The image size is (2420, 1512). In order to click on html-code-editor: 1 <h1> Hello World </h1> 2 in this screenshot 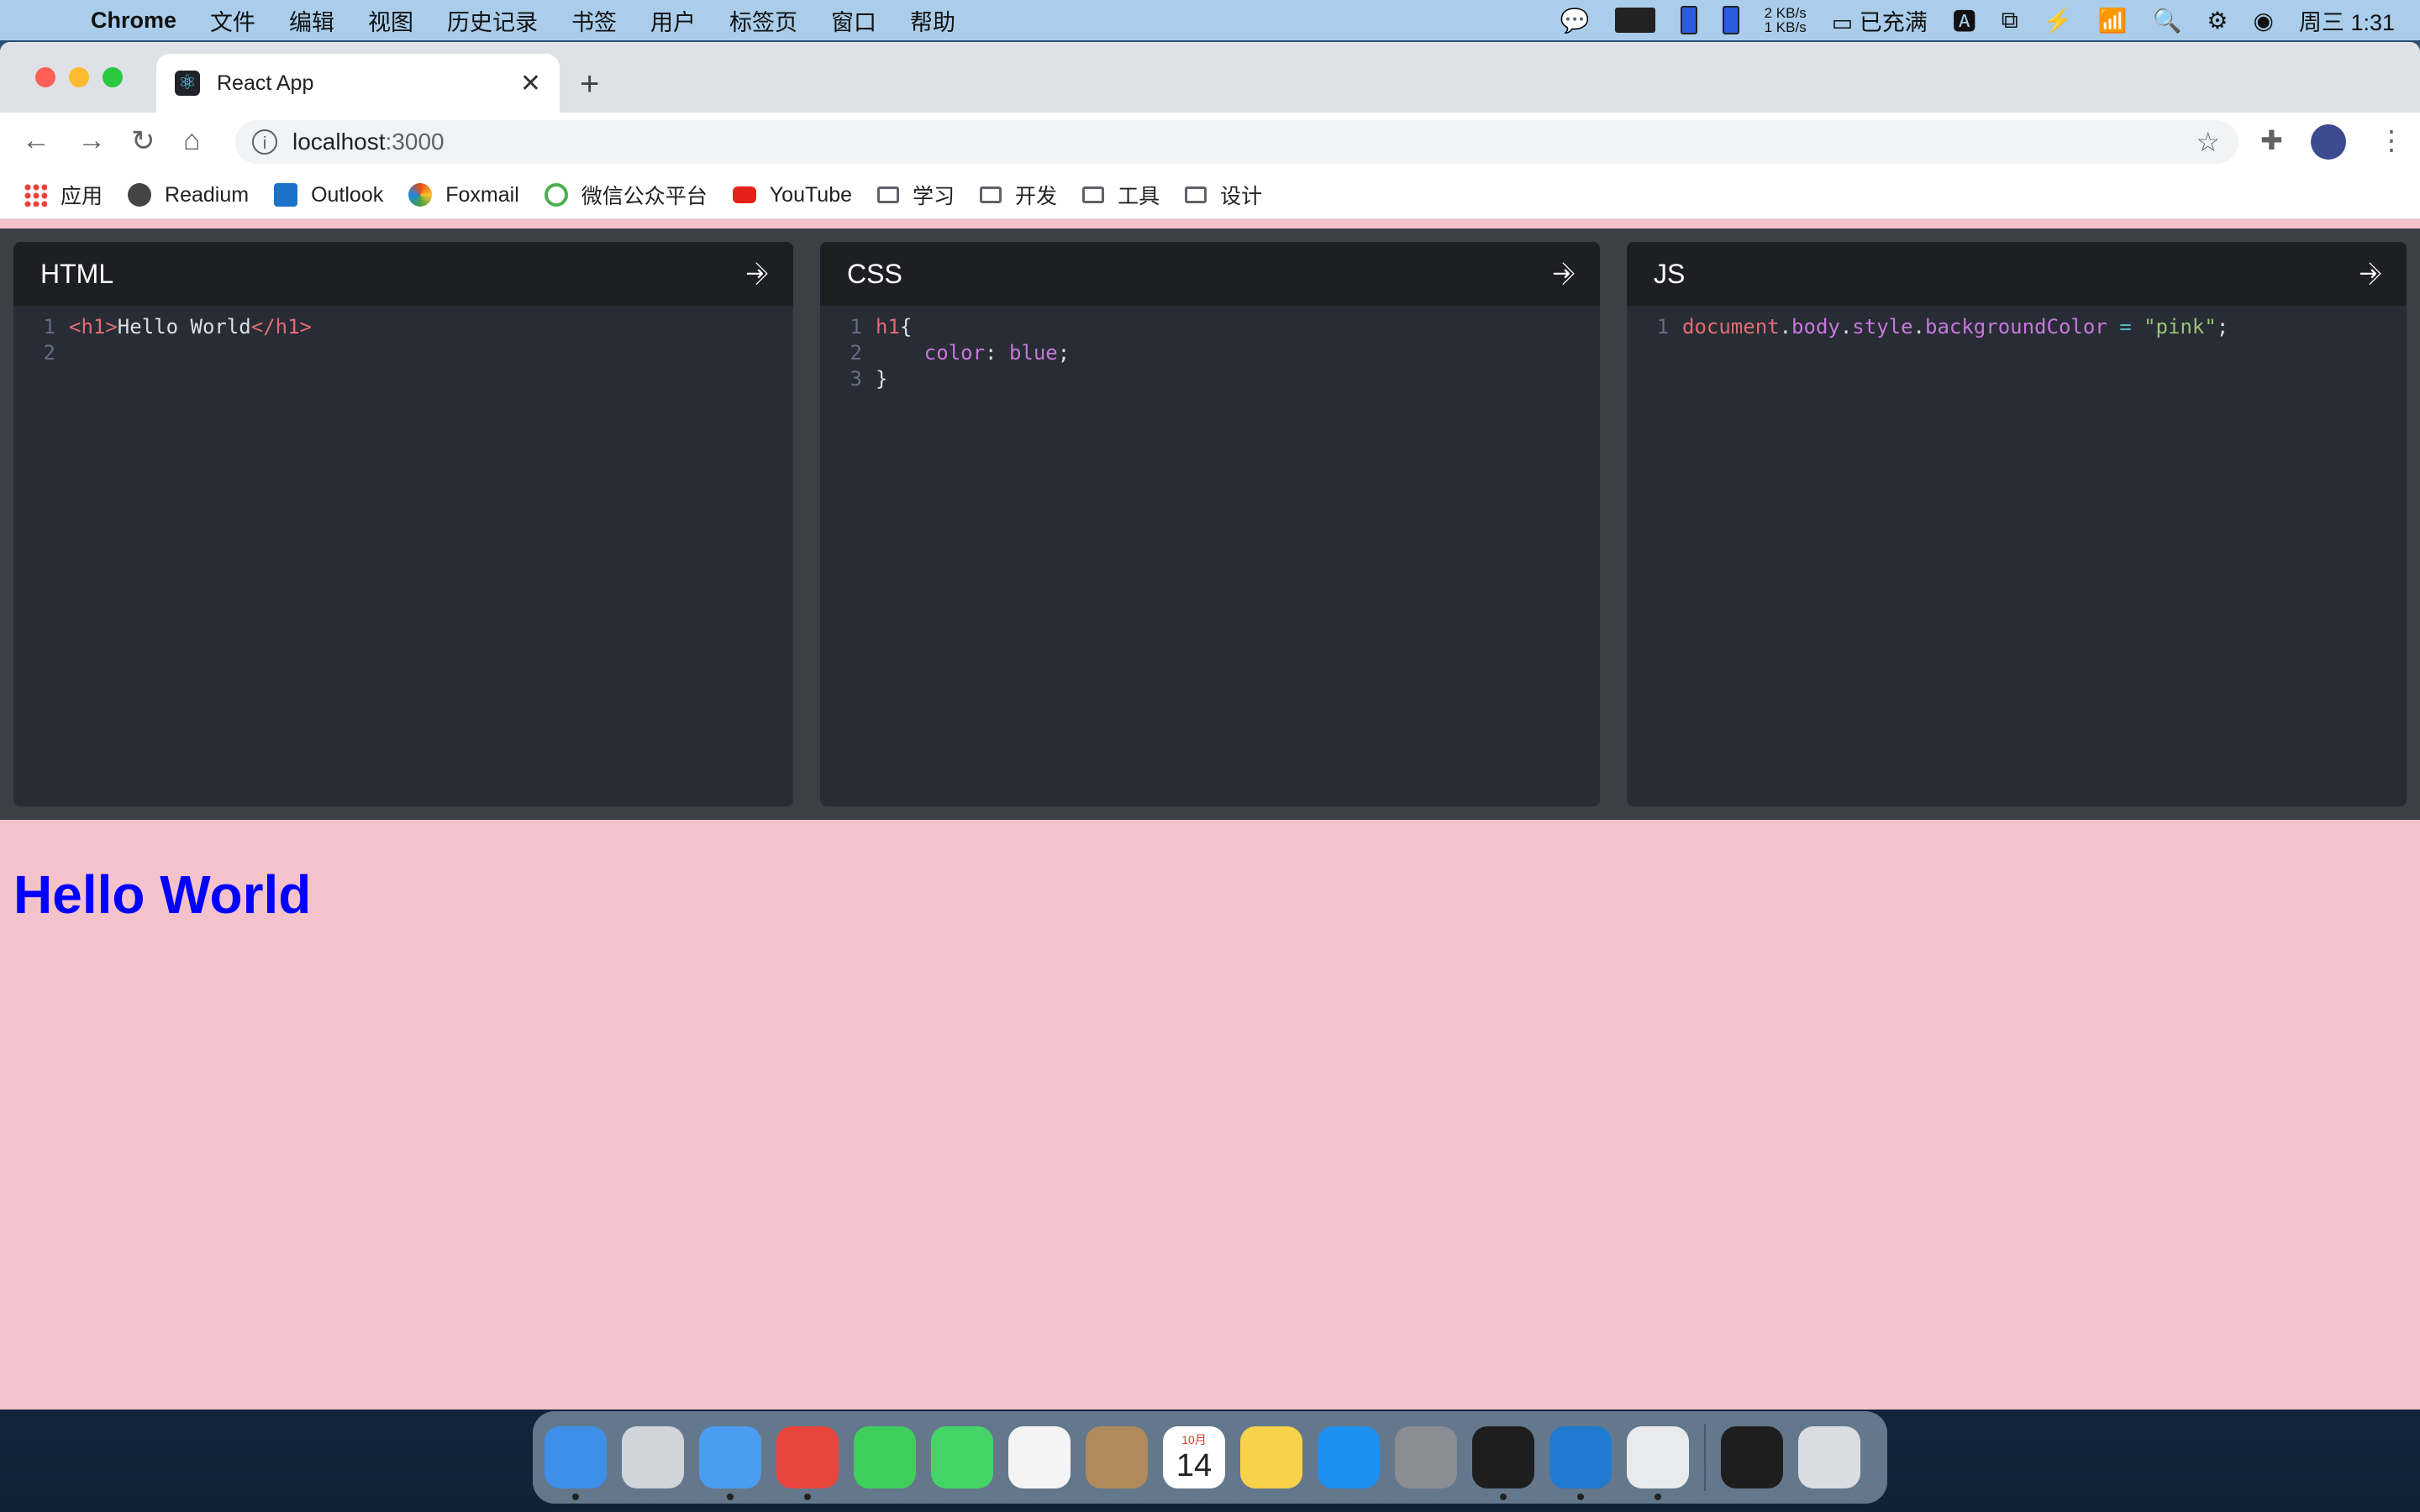, I will do `click(403, 336)`.